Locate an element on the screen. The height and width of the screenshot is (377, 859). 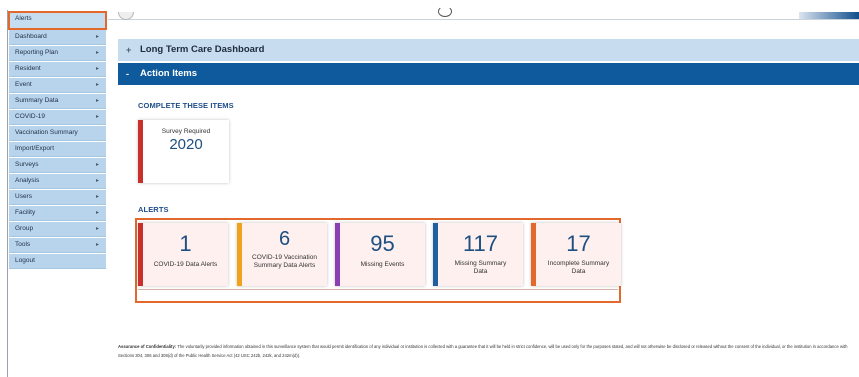
left-border is located at coordinates (7, 193).